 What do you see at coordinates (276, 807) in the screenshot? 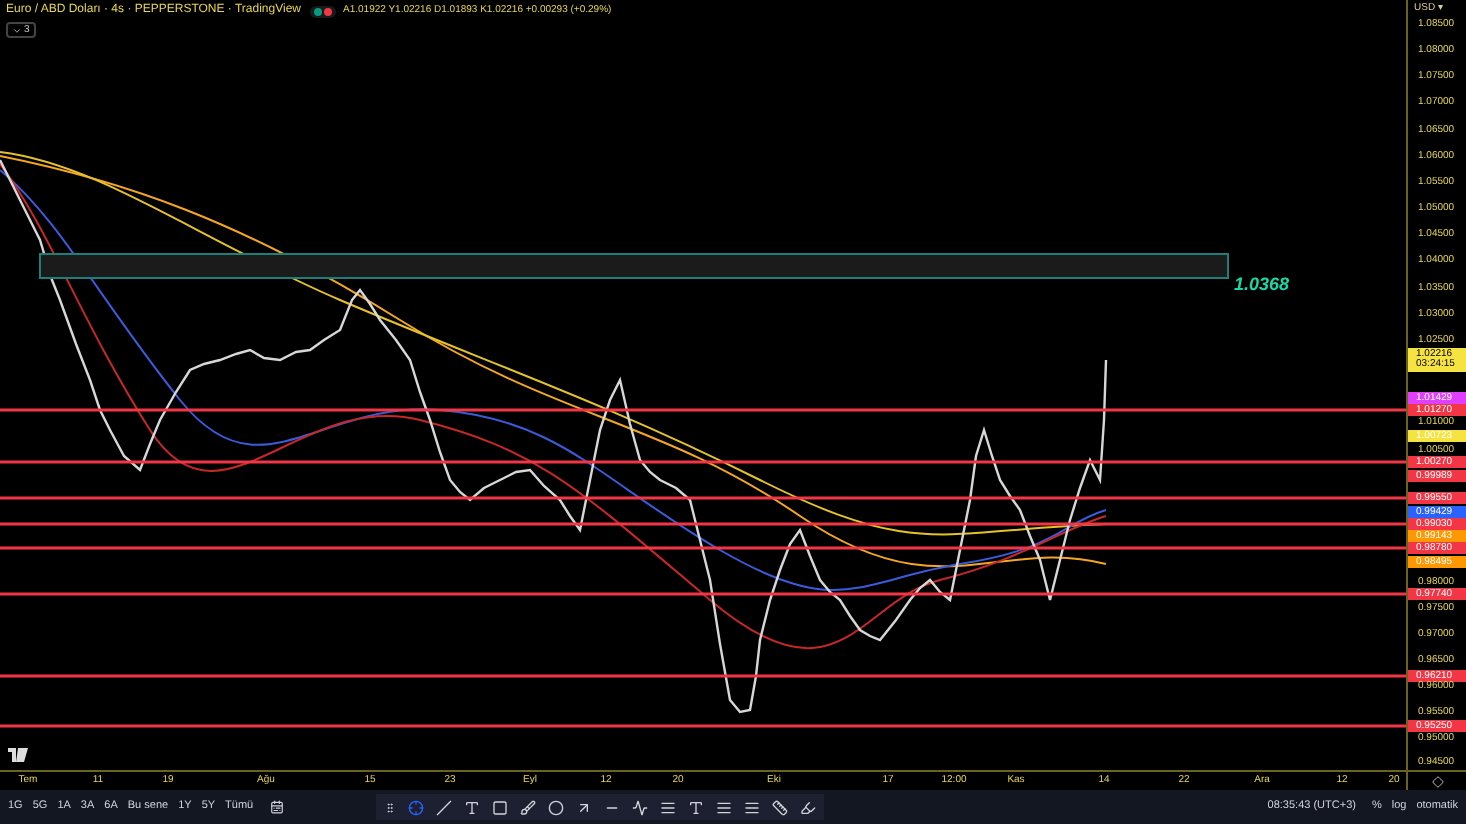
I see `calendar-icon` at bounding box center [276, 807].